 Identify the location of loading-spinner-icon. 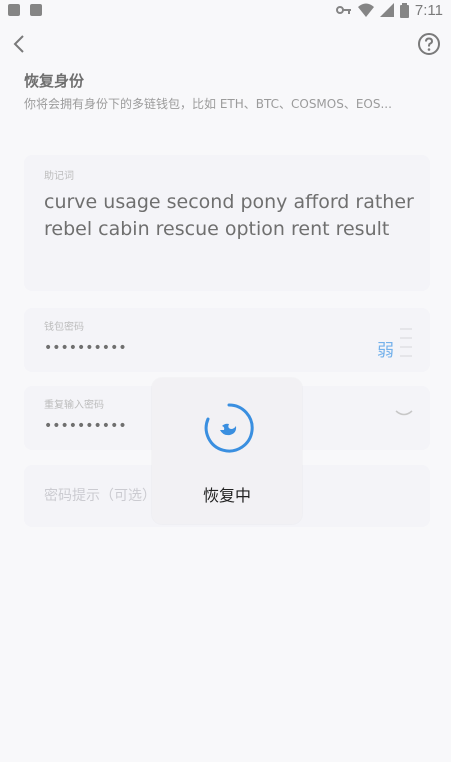
(229, 428).